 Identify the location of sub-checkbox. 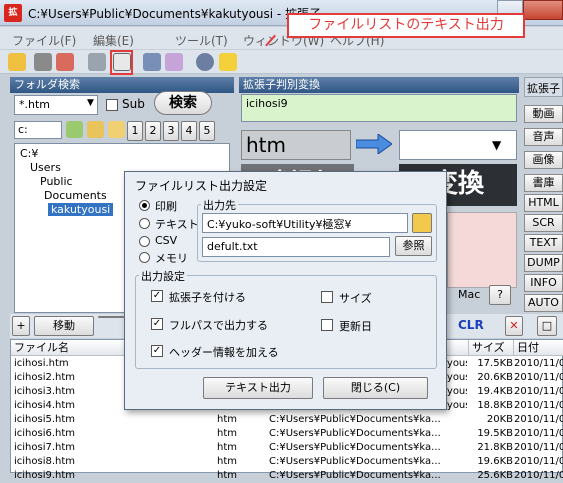
(112, 105).